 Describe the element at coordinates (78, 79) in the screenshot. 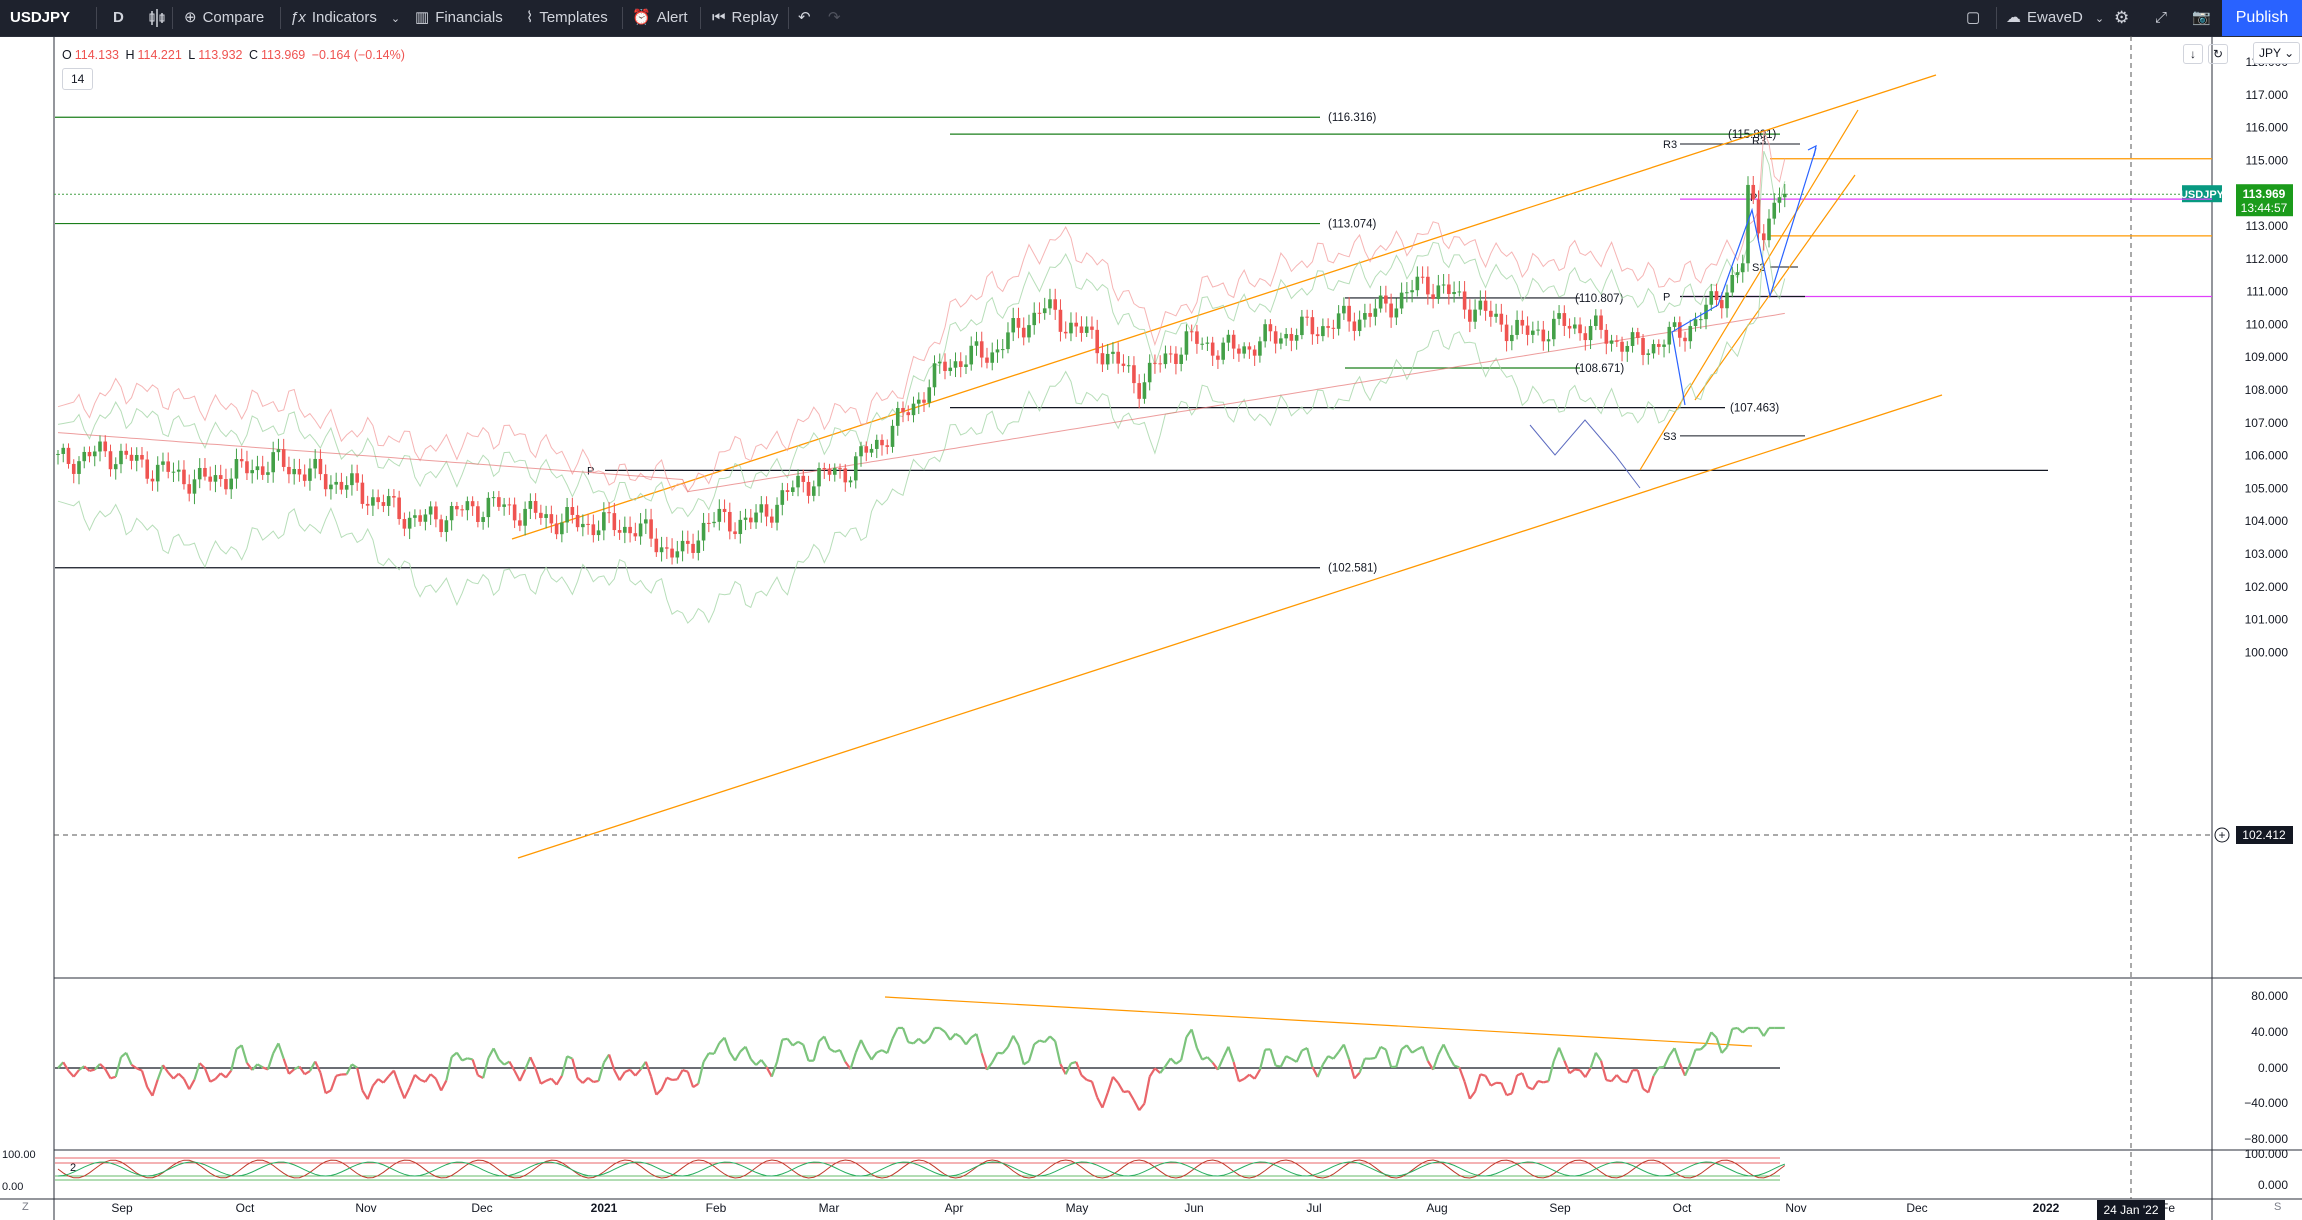

I see `indicator-length-box: 14` at that location.